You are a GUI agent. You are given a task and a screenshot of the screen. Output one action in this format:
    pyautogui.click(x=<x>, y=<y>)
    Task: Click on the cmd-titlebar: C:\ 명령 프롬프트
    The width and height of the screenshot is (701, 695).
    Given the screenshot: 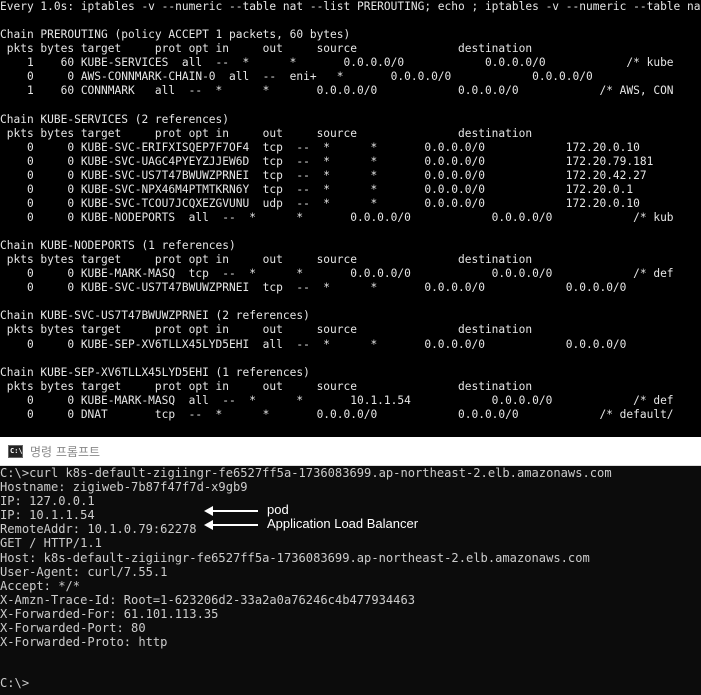 What is the action you would take?
    pyautogui.click(x=350, y=451)
    